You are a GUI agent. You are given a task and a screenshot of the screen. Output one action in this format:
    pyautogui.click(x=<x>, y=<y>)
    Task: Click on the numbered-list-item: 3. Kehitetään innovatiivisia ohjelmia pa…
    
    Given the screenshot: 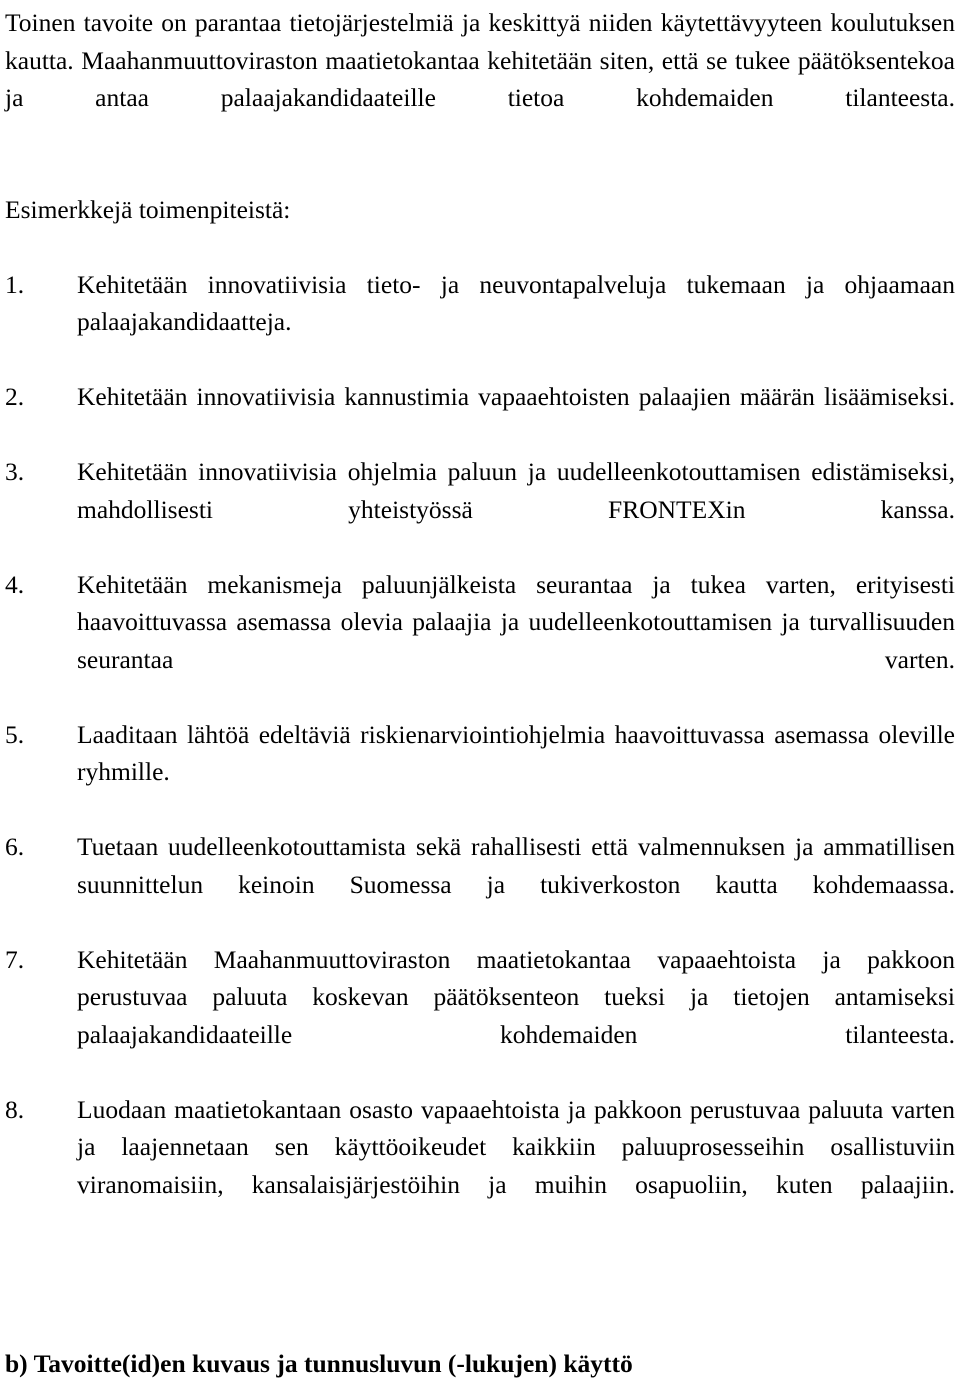 What is the action you would take?
    pyautogui.click(x=480, y=509)
    